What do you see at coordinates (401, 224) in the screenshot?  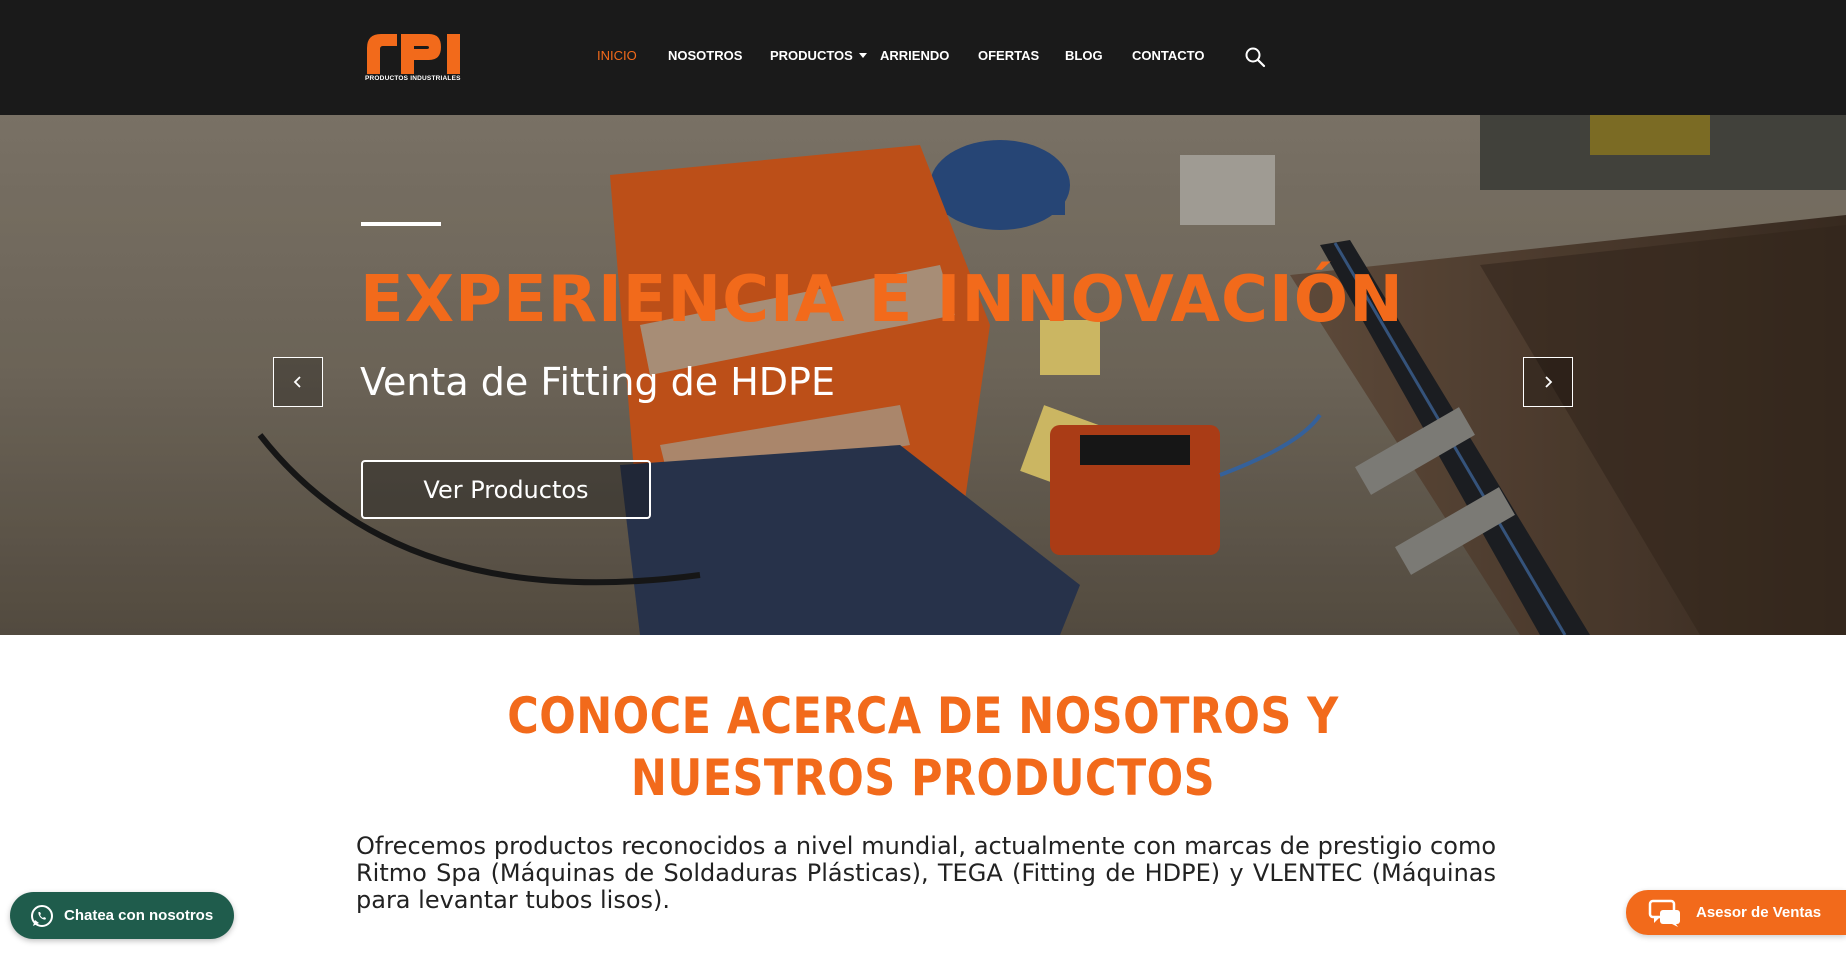 I see `hero-divider` at bounding box center [401, 224].